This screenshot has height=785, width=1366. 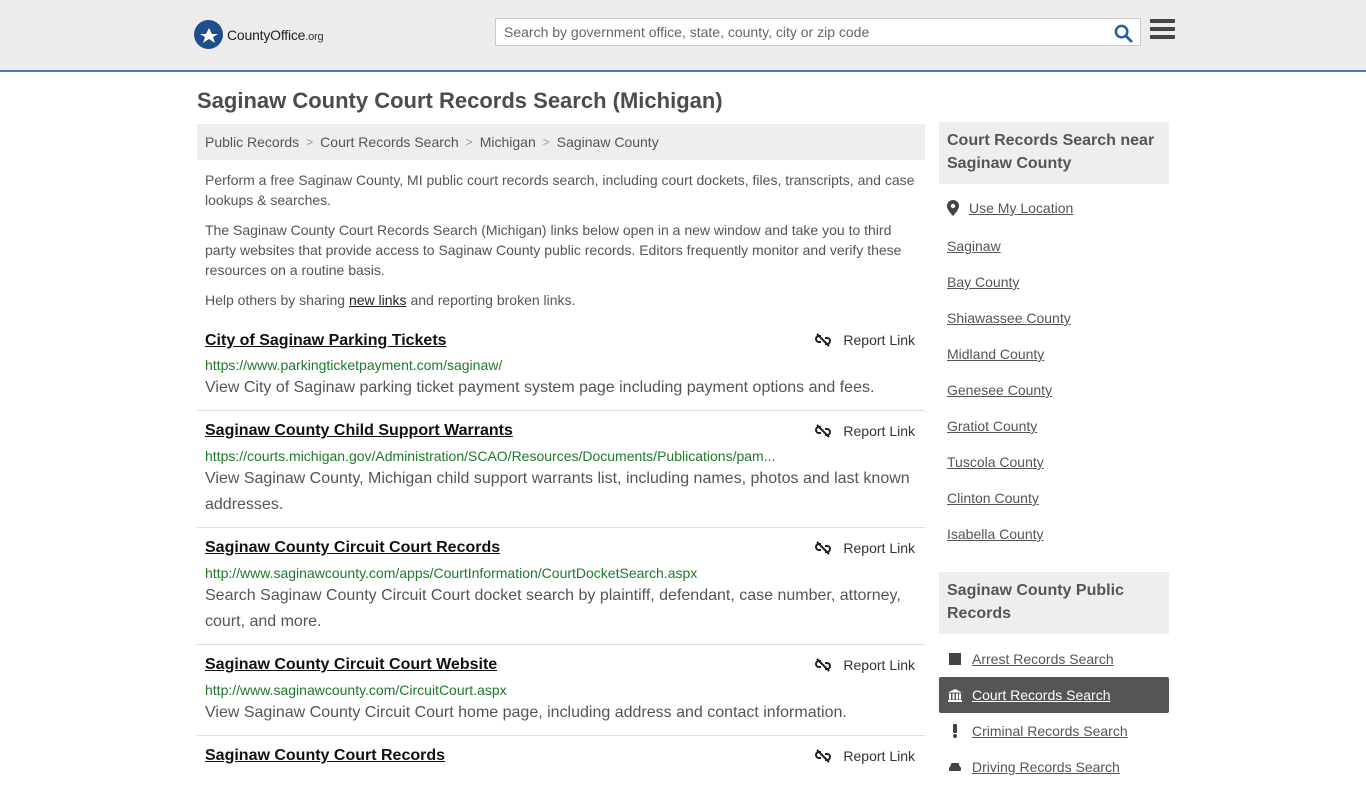 I want to click on sidebar-item-arrest-records: Arrest Records Search, so click(x=1054, y=659).